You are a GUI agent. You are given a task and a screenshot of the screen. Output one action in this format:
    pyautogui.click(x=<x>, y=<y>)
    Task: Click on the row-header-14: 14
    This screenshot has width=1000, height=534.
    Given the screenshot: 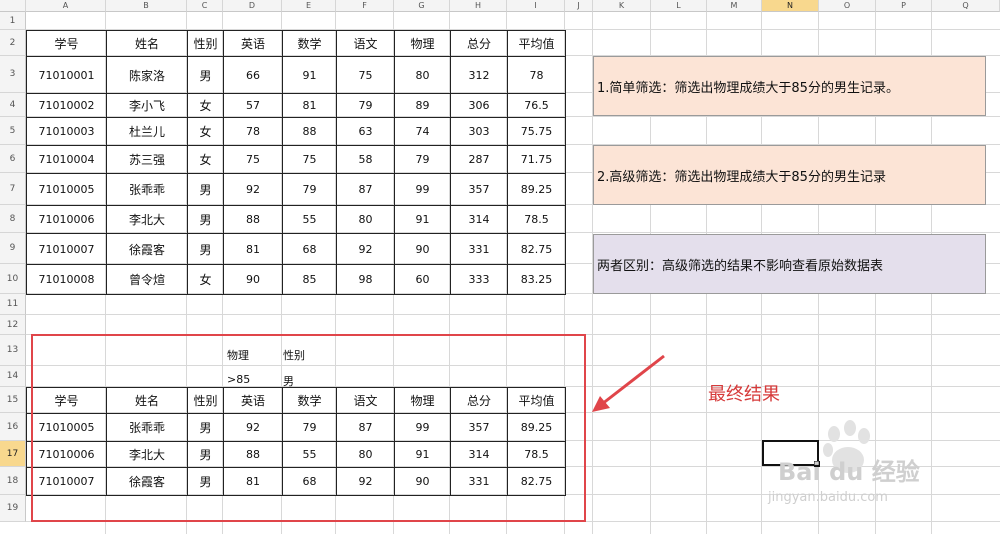 What is the action you would take?
    pyautogui.click(x=13, y=376)
    